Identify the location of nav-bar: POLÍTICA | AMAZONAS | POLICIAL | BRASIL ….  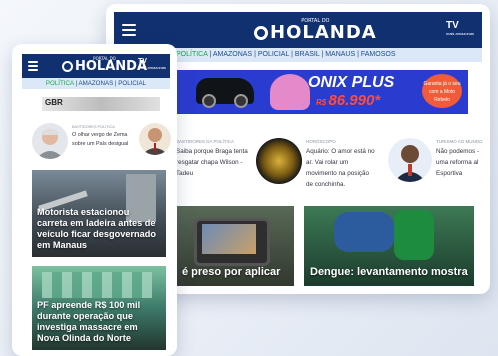
(329, 55).